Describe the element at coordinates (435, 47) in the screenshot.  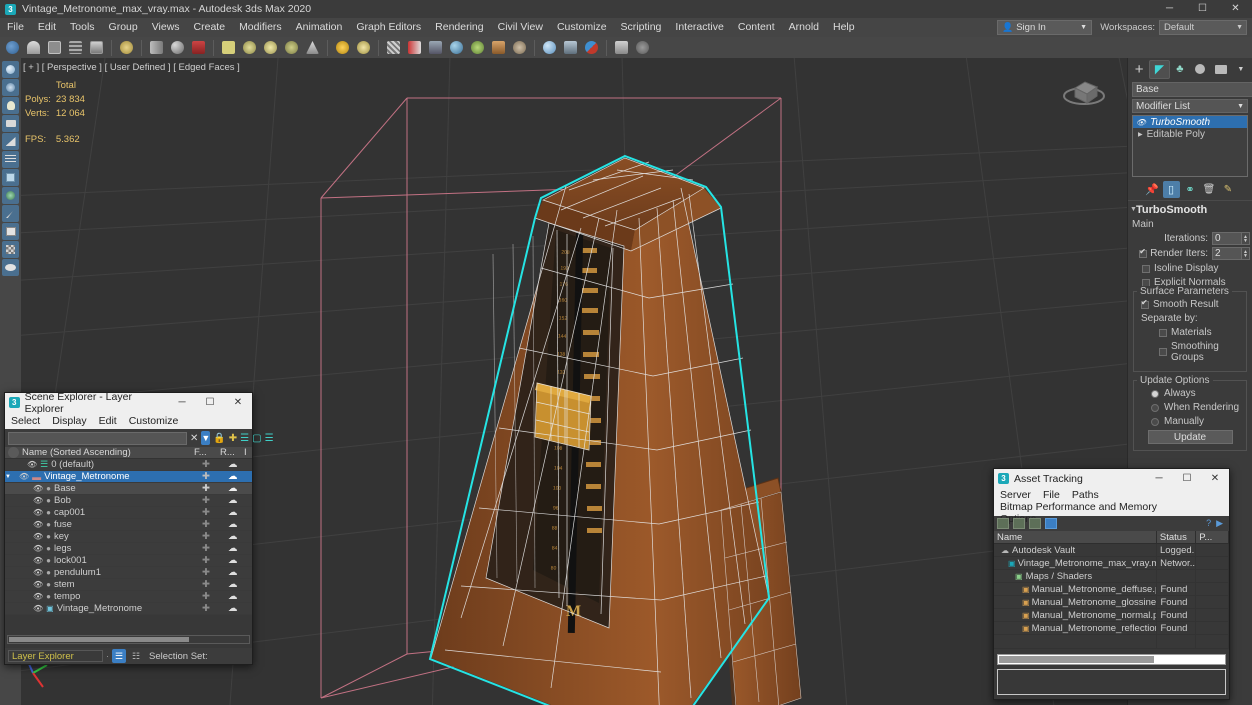
I see `percent-snap-icon` at that location.